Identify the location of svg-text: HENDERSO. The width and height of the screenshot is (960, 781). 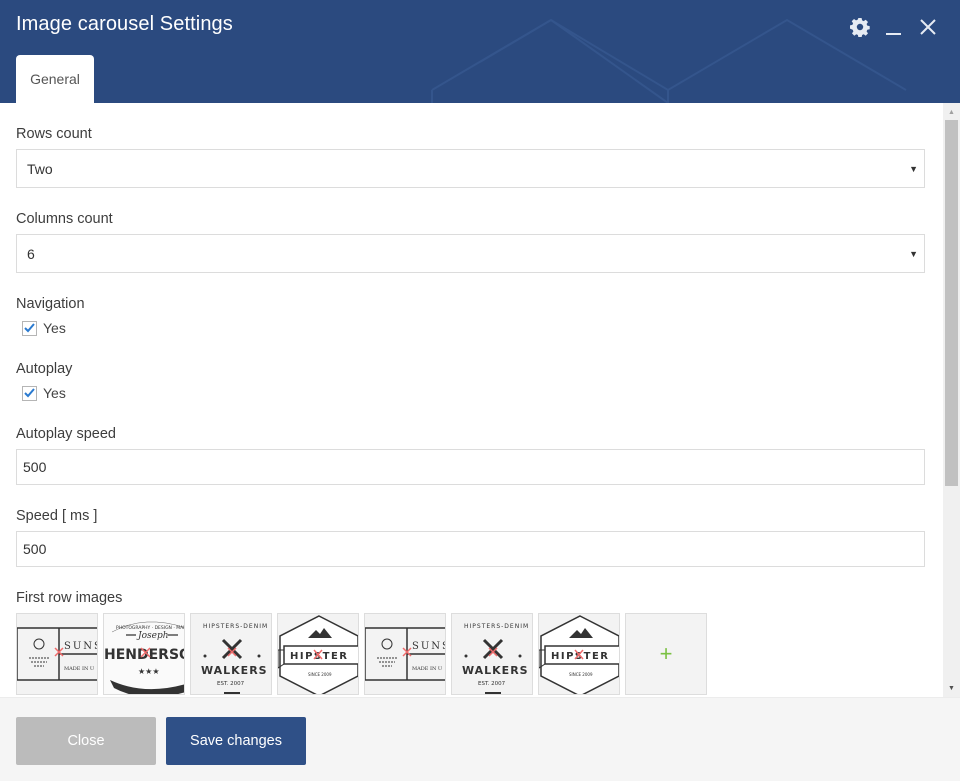
(144, 655).